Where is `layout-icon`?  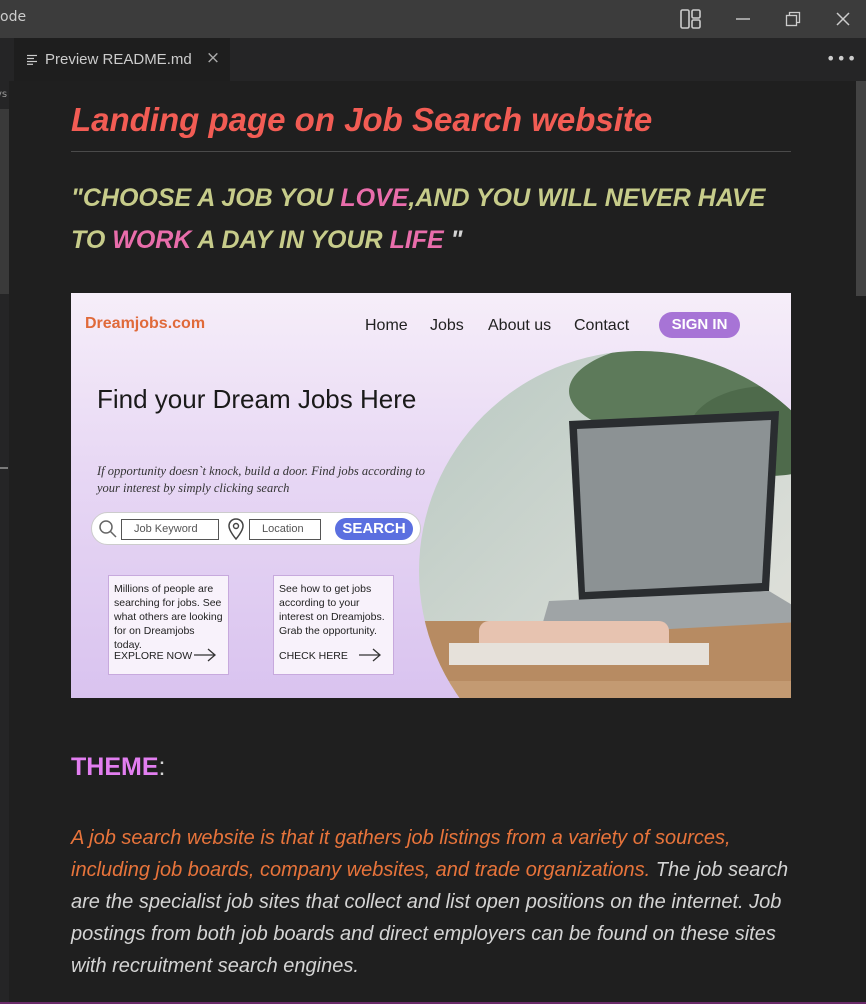 layout-icon is located at coordinates (690, 19).